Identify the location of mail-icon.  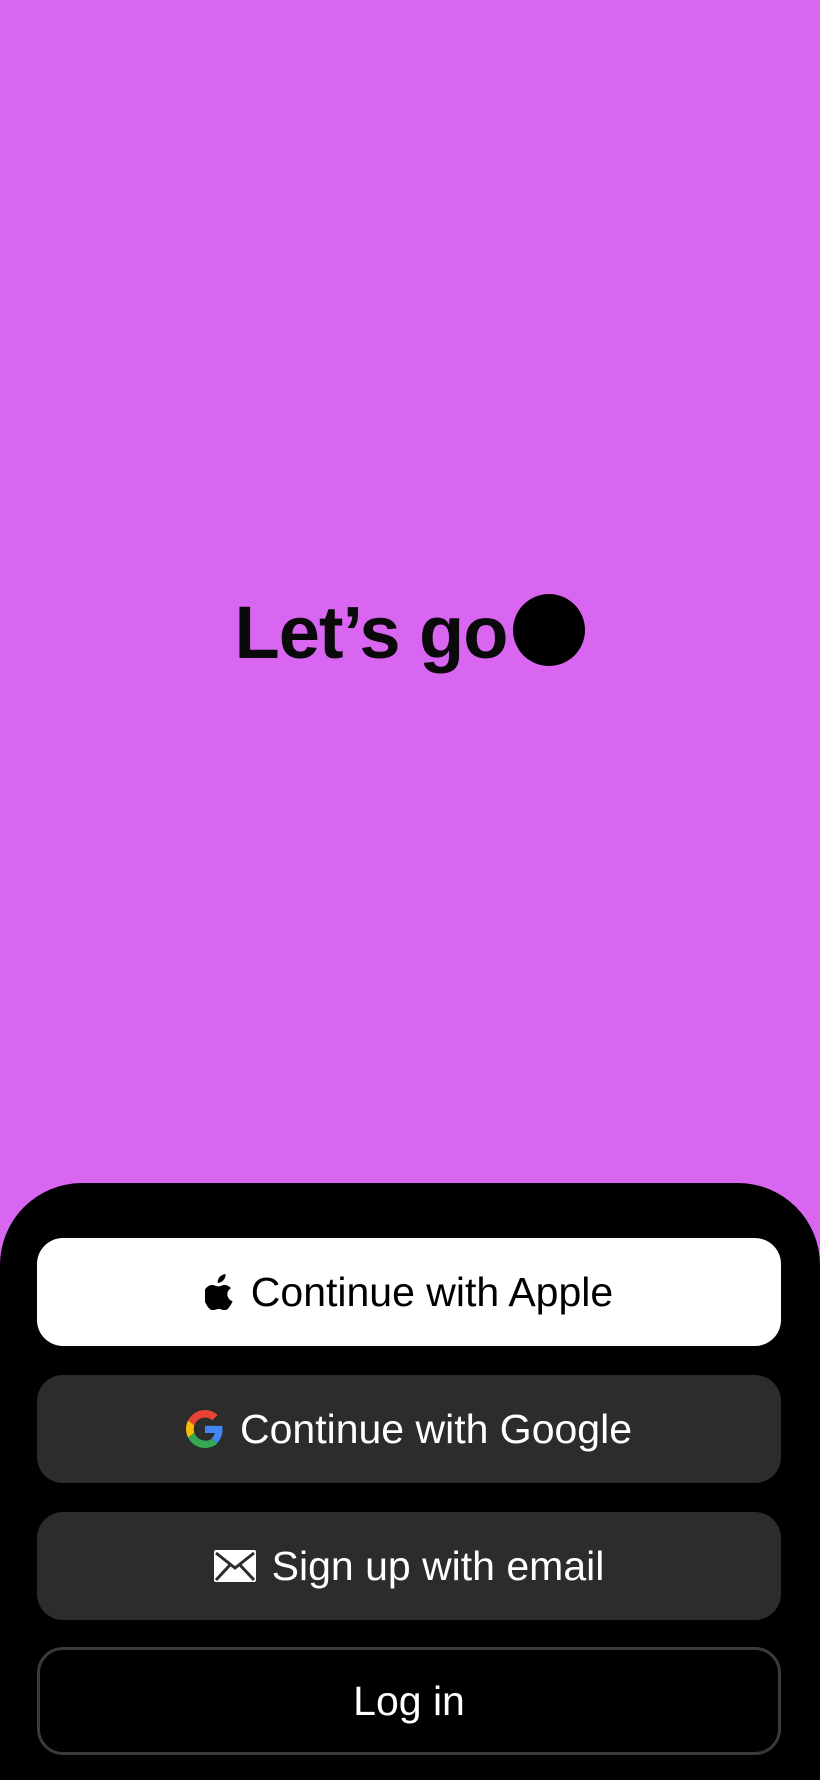
(234, 1566).